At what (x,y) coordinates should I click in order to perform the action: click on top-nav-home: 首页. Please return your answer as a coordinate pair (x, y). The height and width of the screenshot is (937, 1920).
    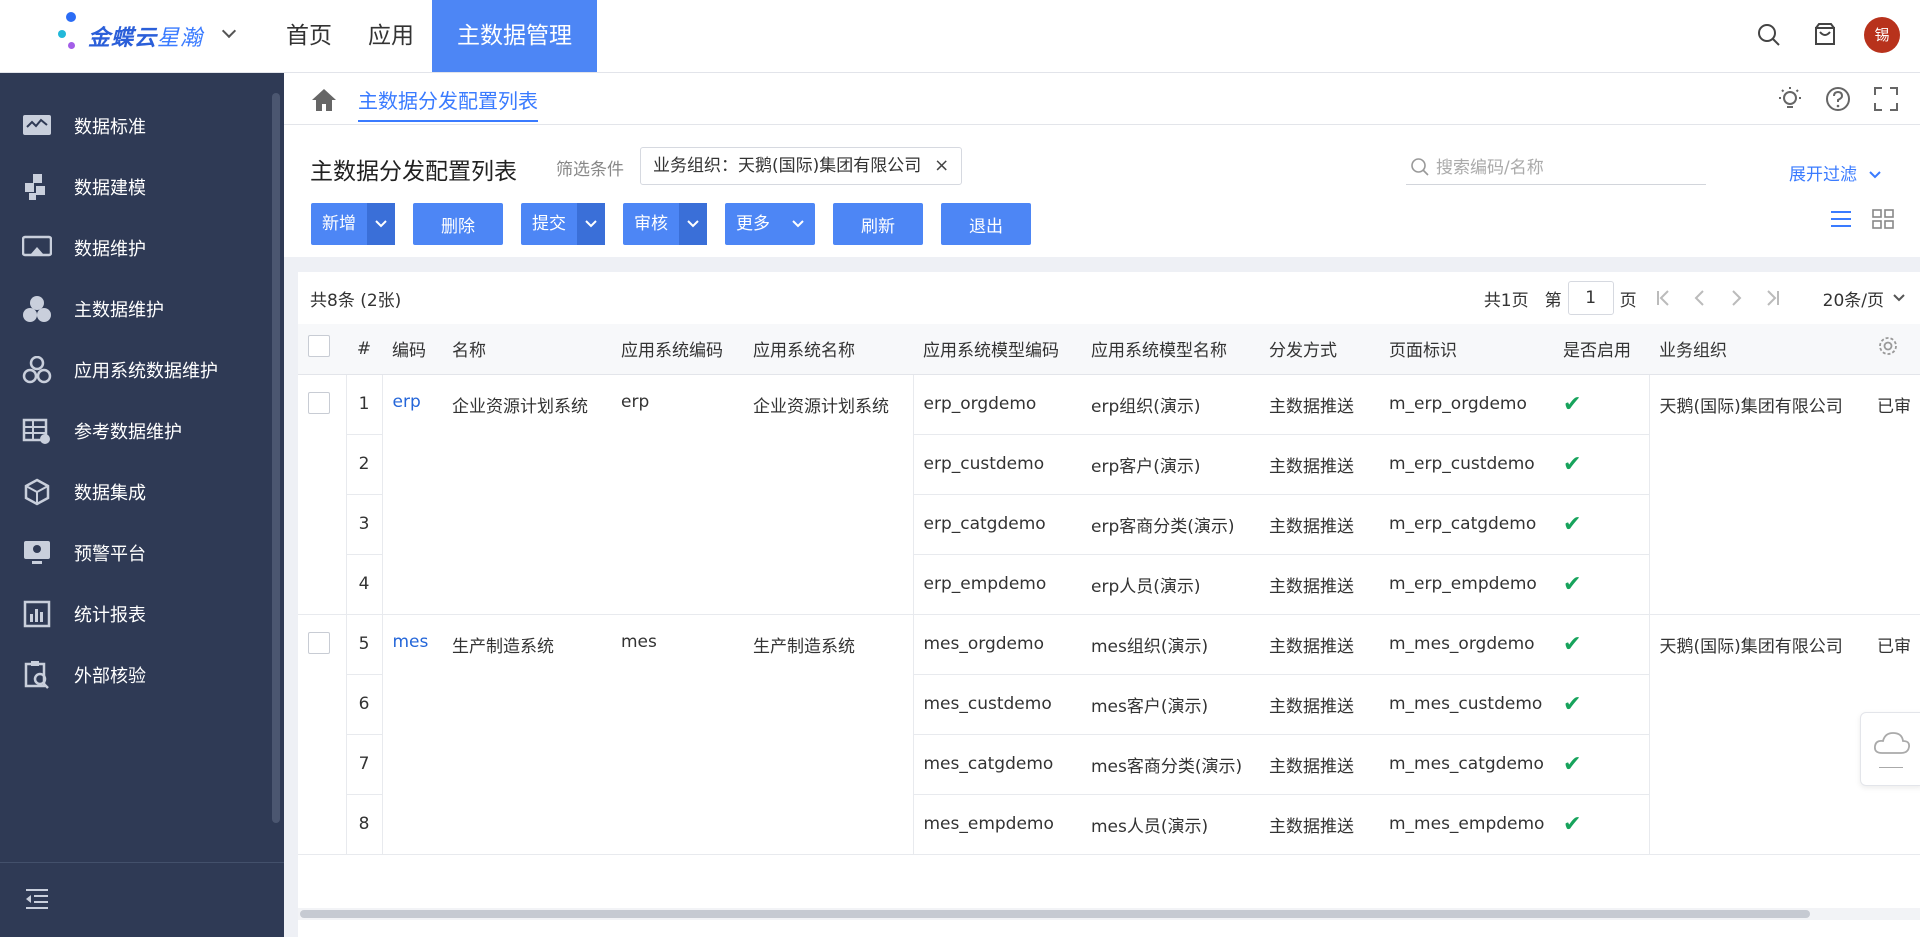
    Looking at the image, I should click on (309, 36).